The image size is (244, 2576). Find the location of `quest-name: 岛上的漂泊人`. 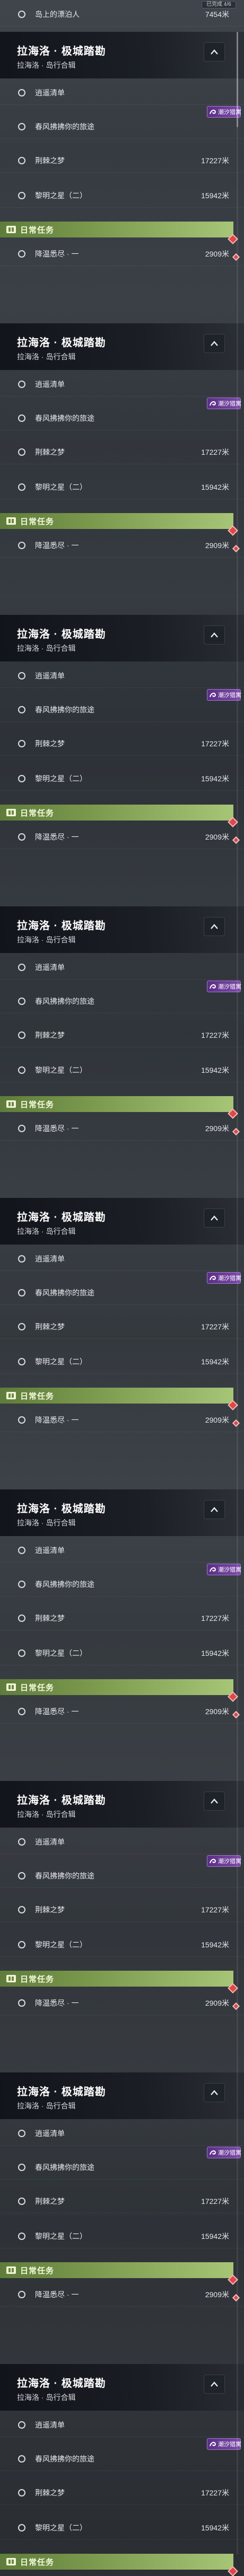

quest-name: 岛上的漂泊人 is located at coordinates (58, 14).